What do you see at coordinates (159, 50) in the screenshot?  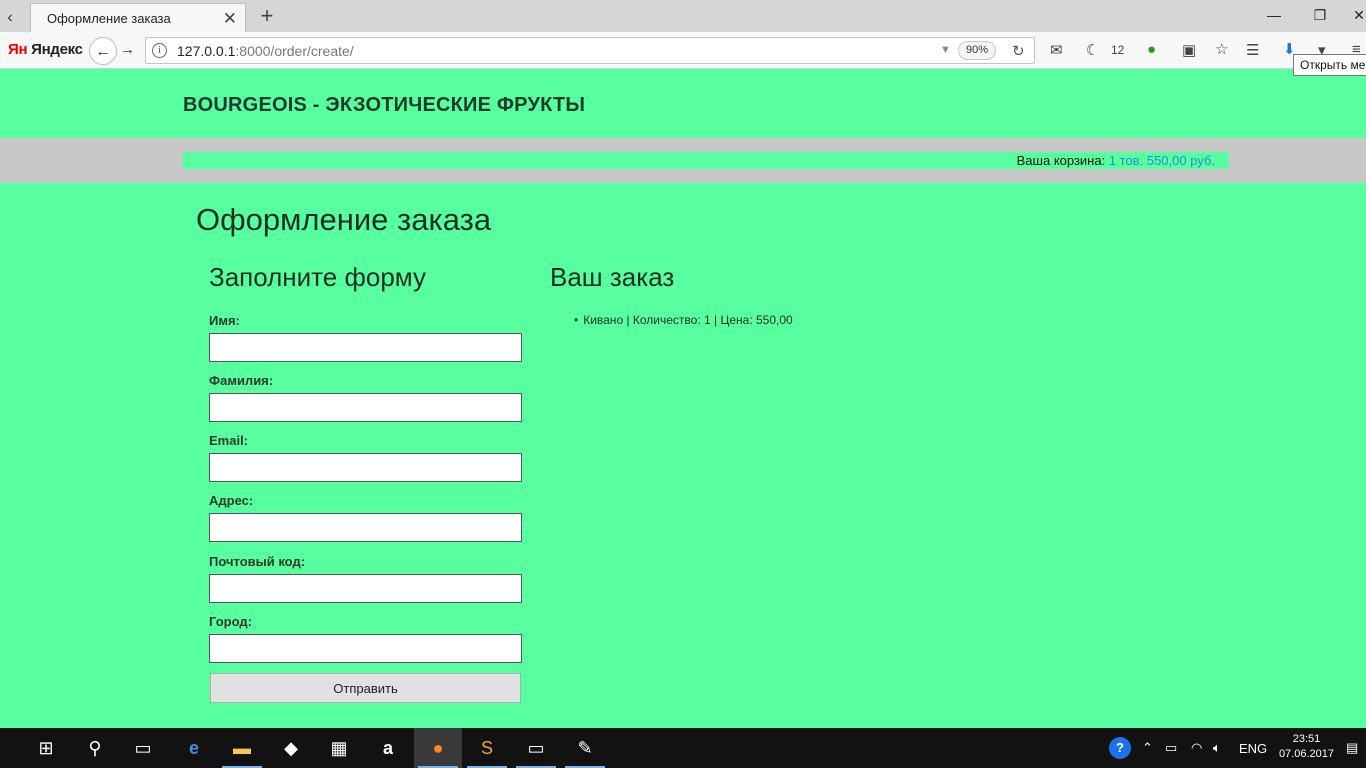 I see `site-info-icon: i` at bounding box center [159, 50].